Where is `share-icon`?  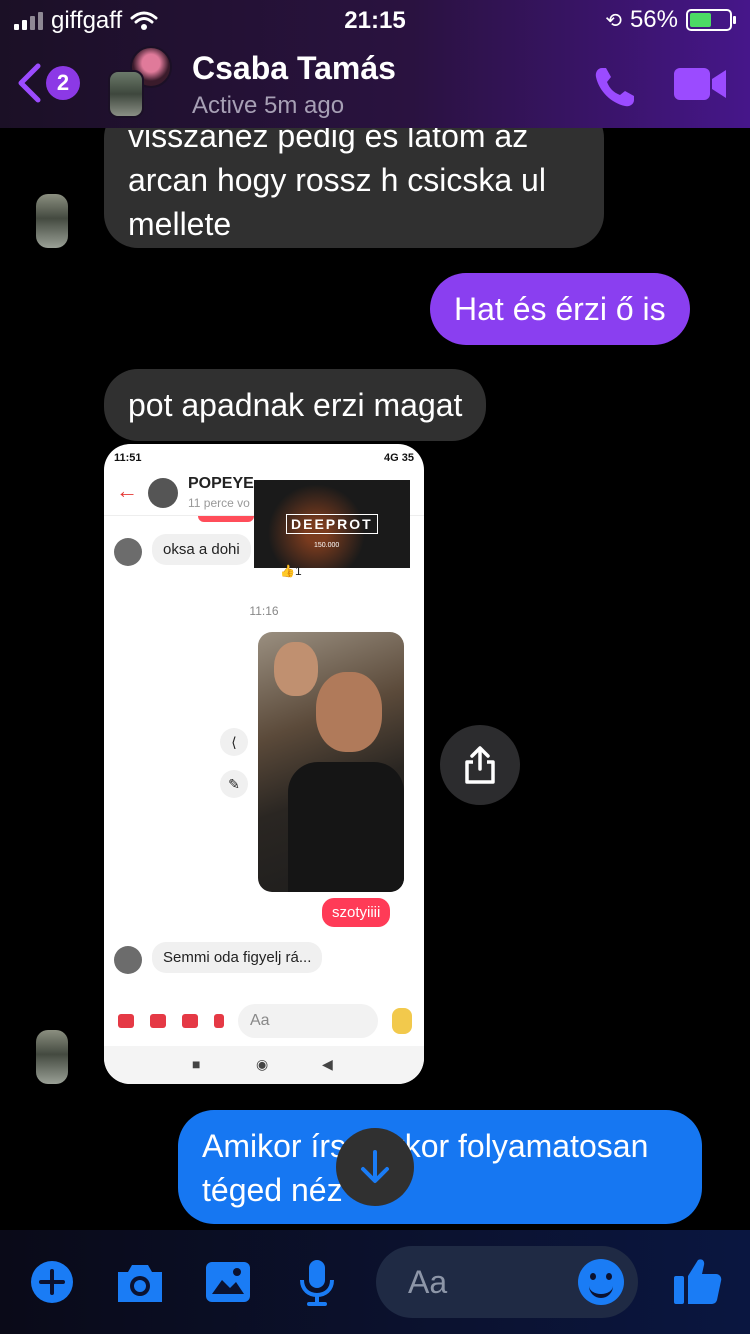 share-icon is located at coordinates (480, 765).